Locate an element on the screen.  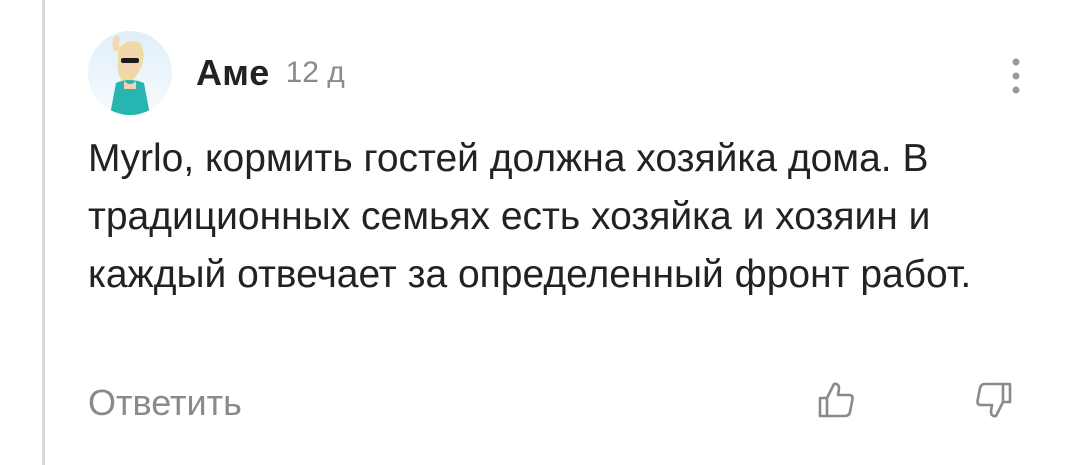
dislike-button is located at coordinates (994, 400).